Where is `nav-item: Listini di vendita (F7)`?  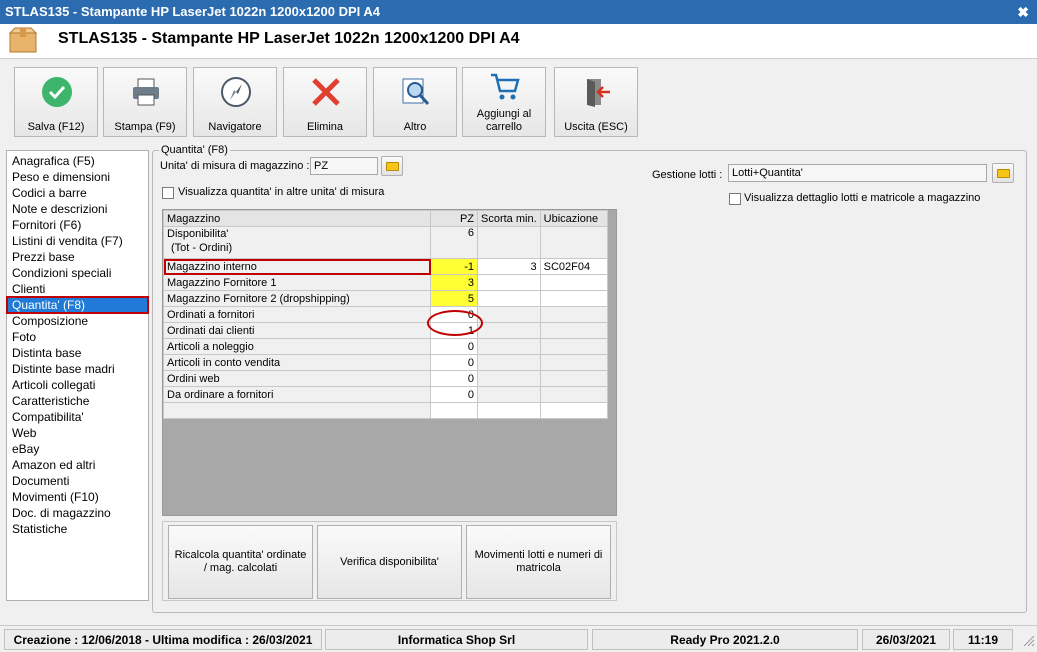 nav-item: Listini di vendita (F7) is located at coordinates (77, 241).